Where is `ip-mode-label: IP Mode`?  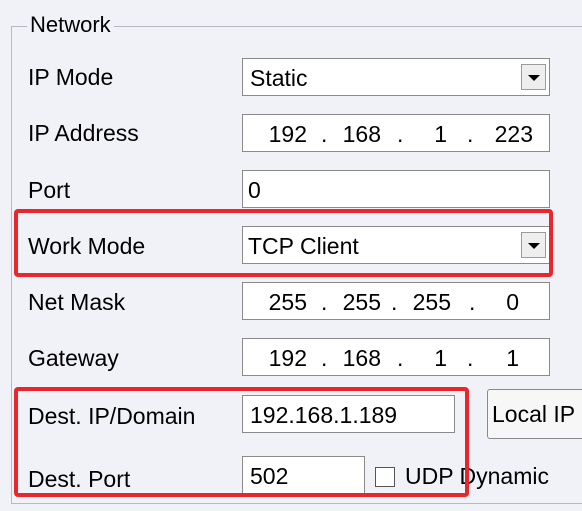 ip-mode-label: IP Mode is located at coordinates (71, 77).